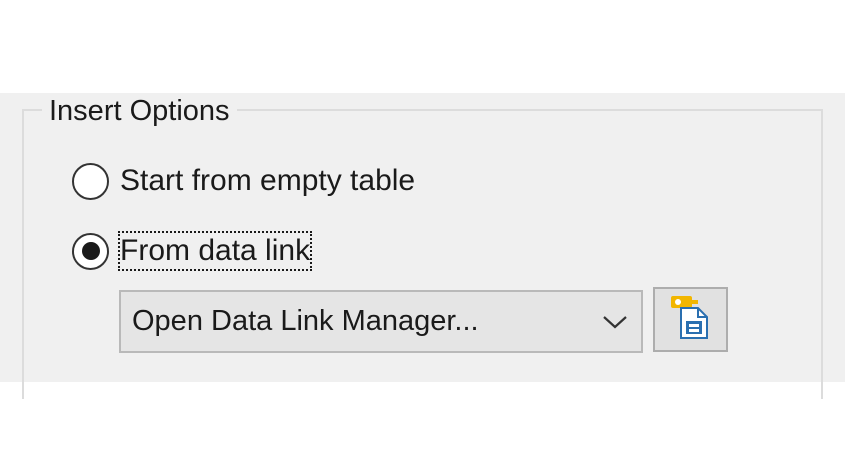  Describe the element at coordinates (90, 251) in the screenshot. I see `radio-checked` at that location.